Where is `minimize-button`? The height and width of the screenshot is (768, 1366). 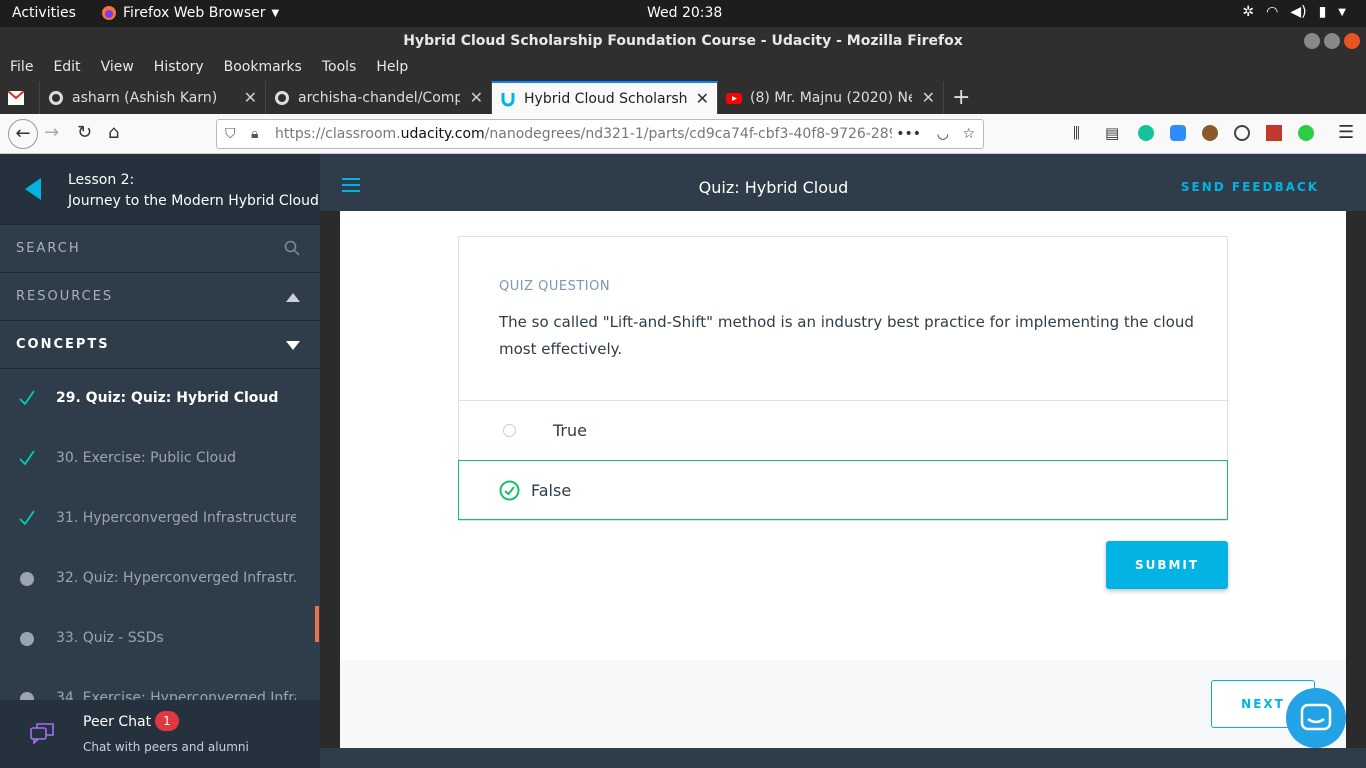 minimize-button is located at coordinates (1312, 41).